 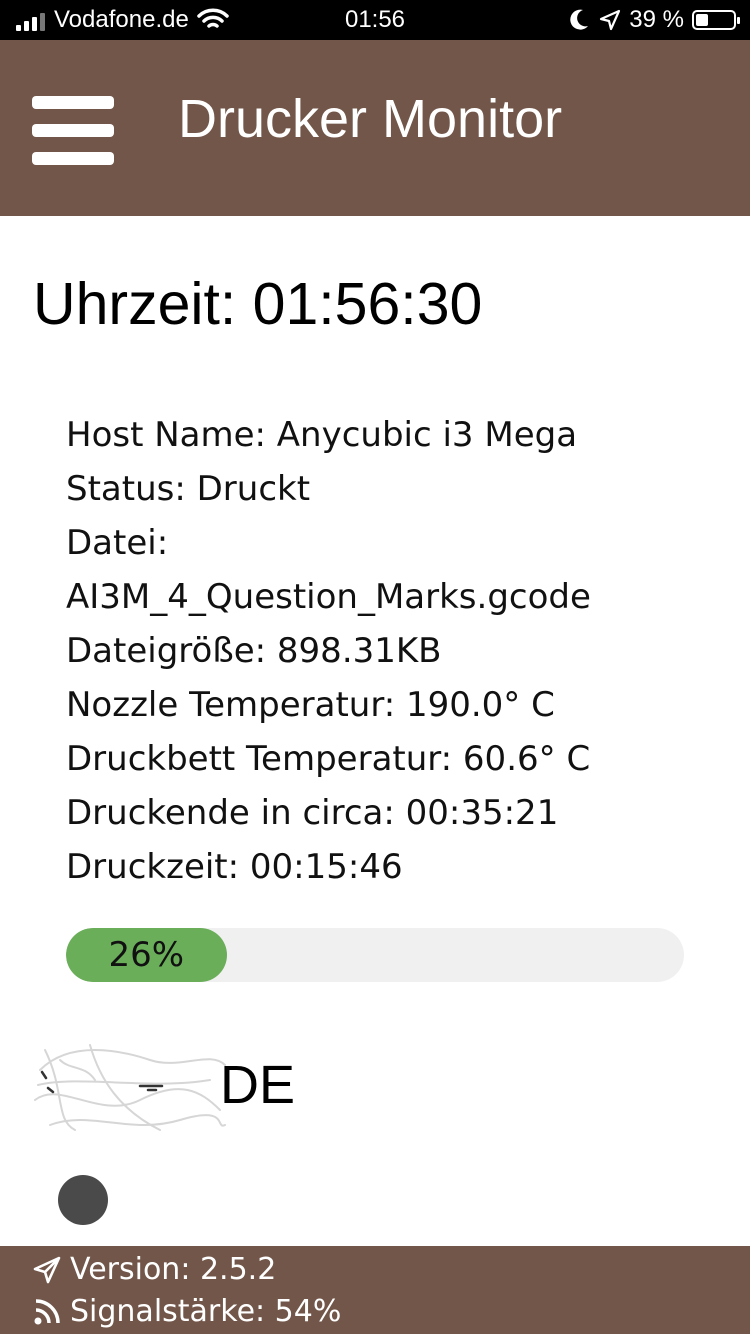 I want to click on app-header: Drucker Monitor, so click(x=375, y=128).